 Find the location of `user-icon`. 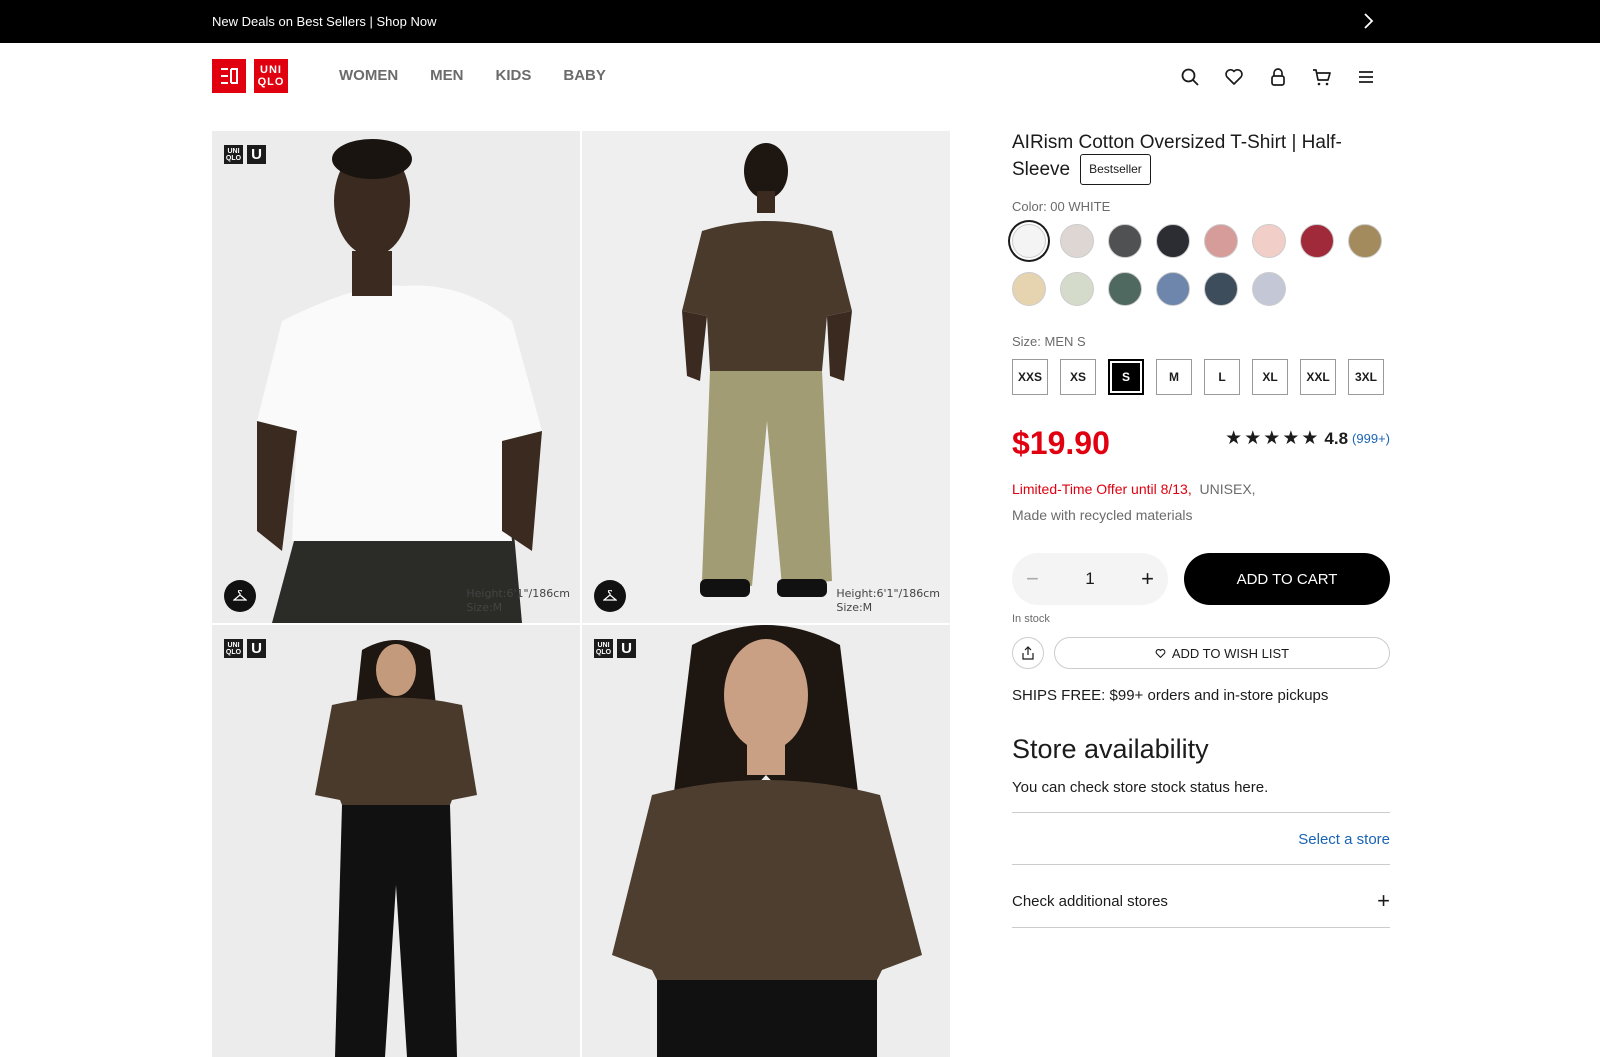

user-icon is located at coordinates (1278, 77).